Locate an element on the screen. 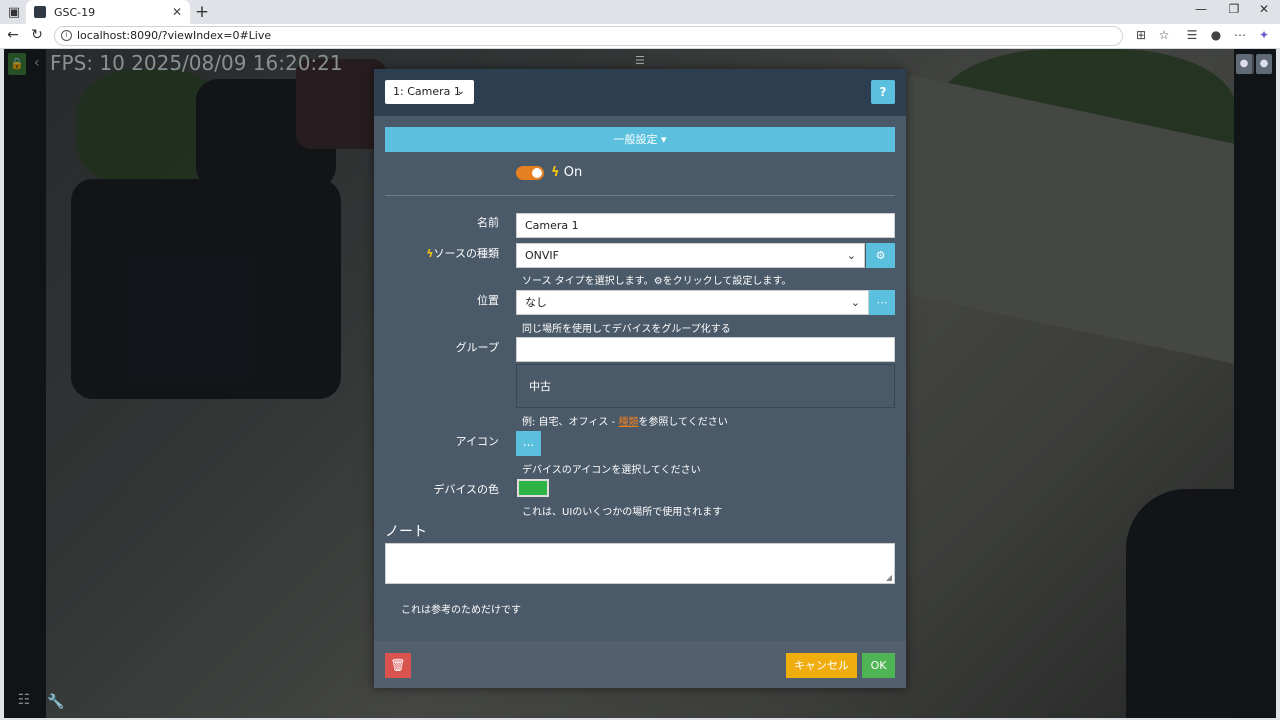 This screenshot has width=1280, height=720. hamburger-icon: ☰ is located at coordinates (640, 60).